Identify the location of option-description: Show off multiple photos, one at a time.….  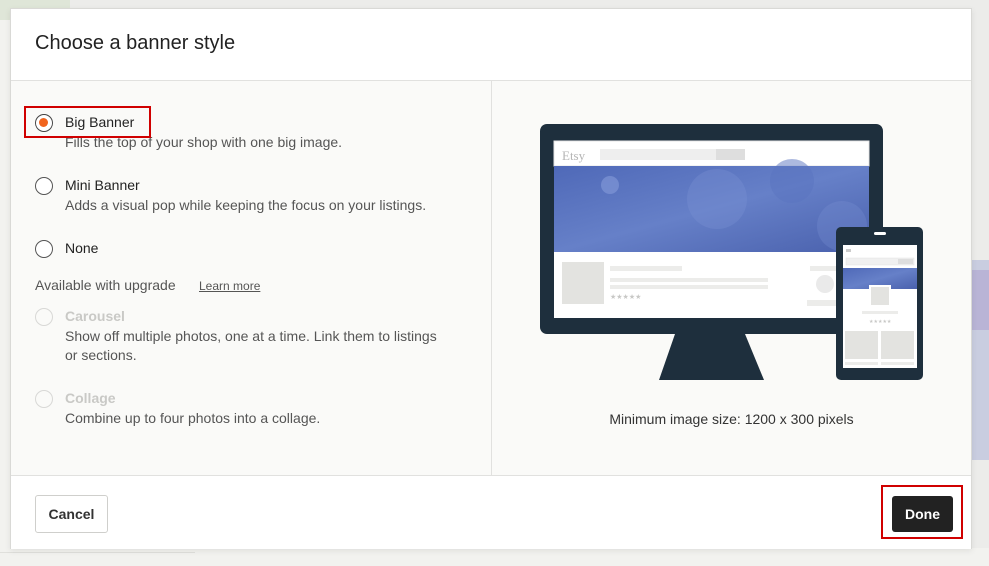
(251, 345).